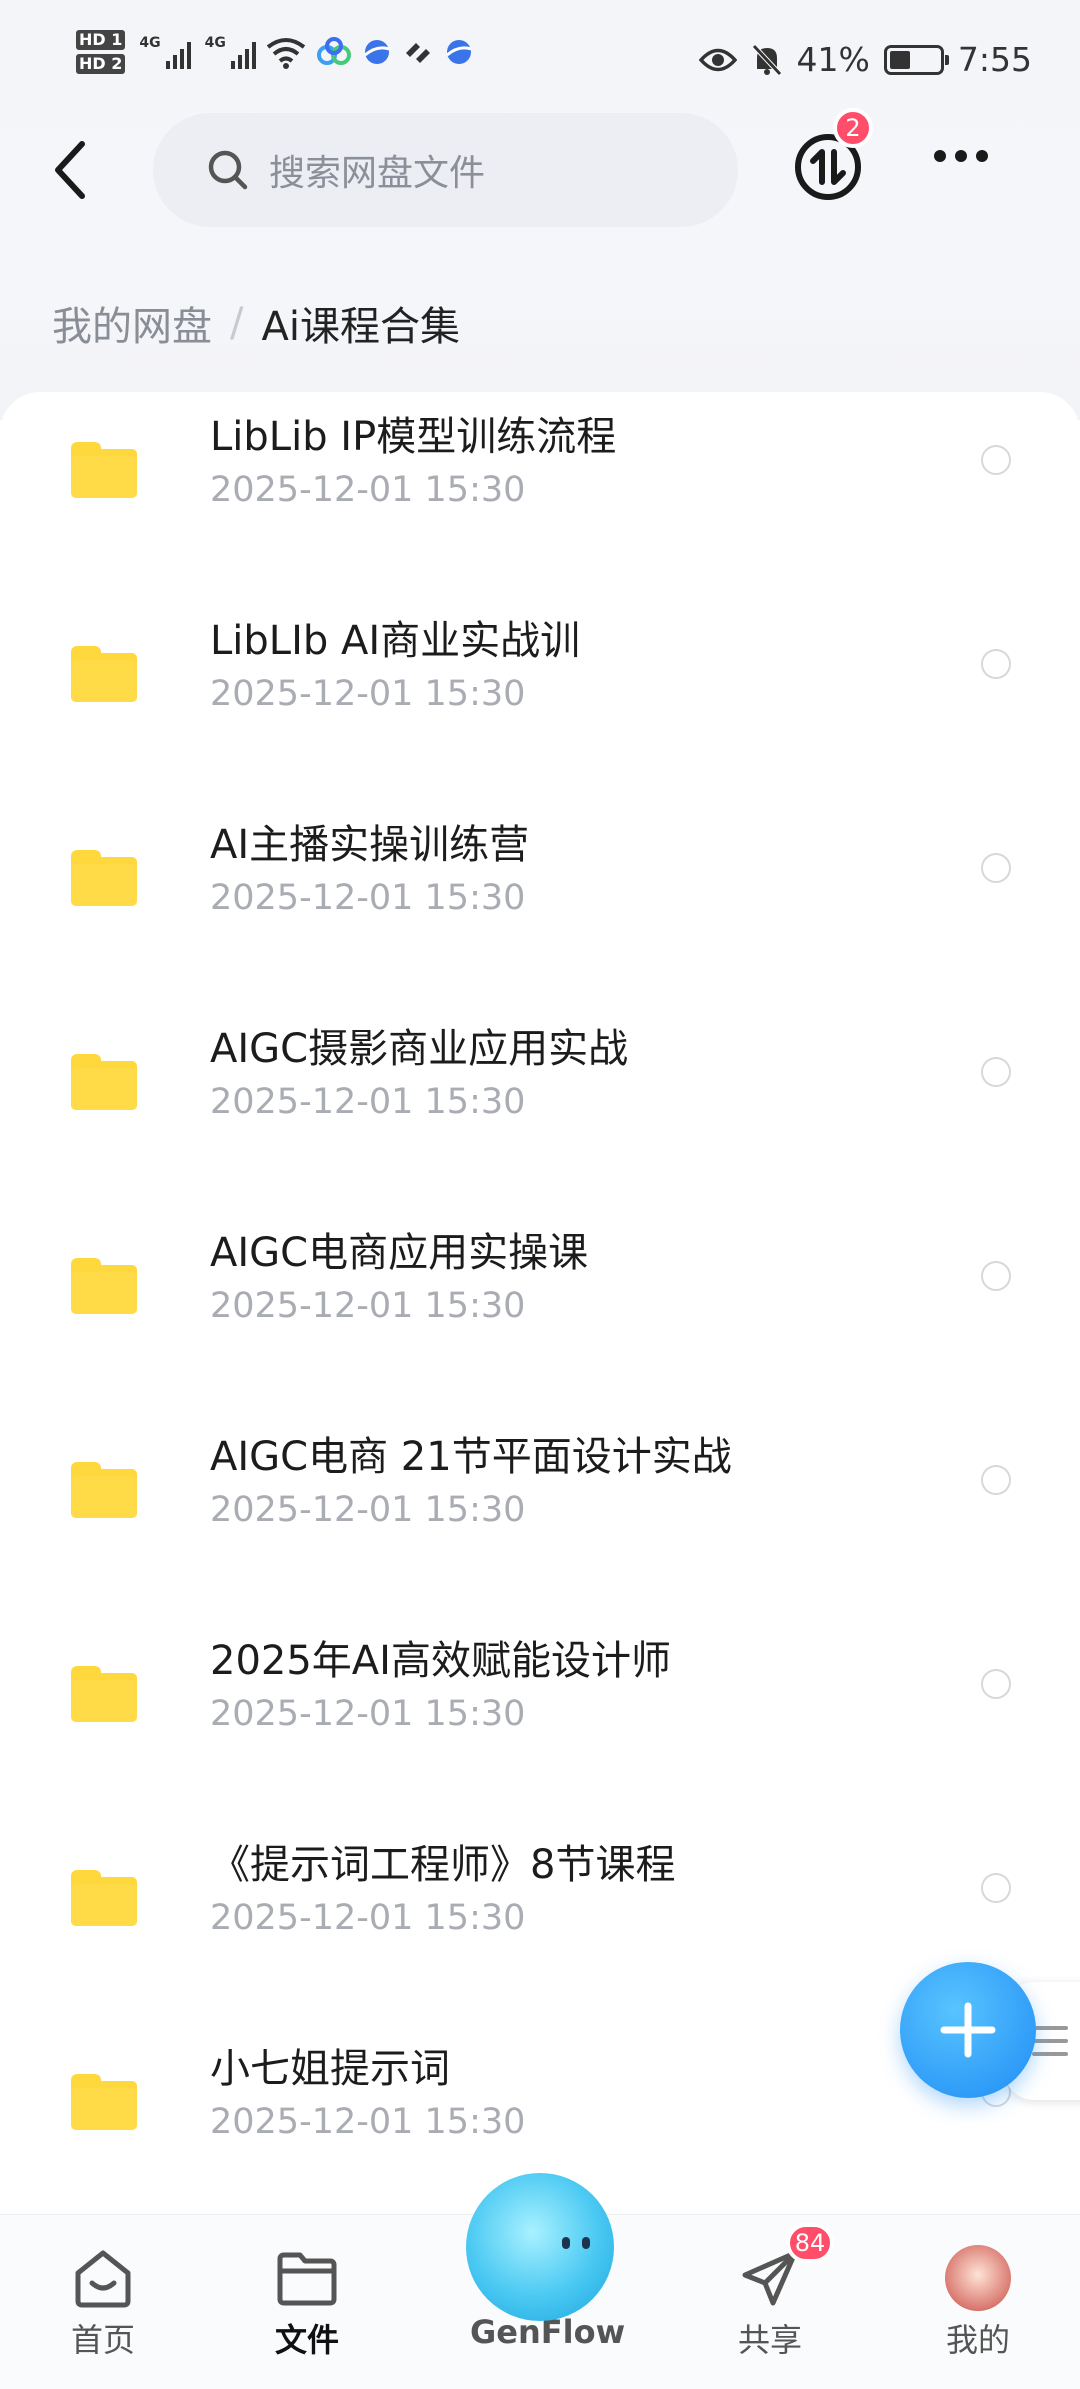 The height and width of the screenshot is (2389, 1080). I want to click on nav-share-label: 共享, so click(769, 2340).